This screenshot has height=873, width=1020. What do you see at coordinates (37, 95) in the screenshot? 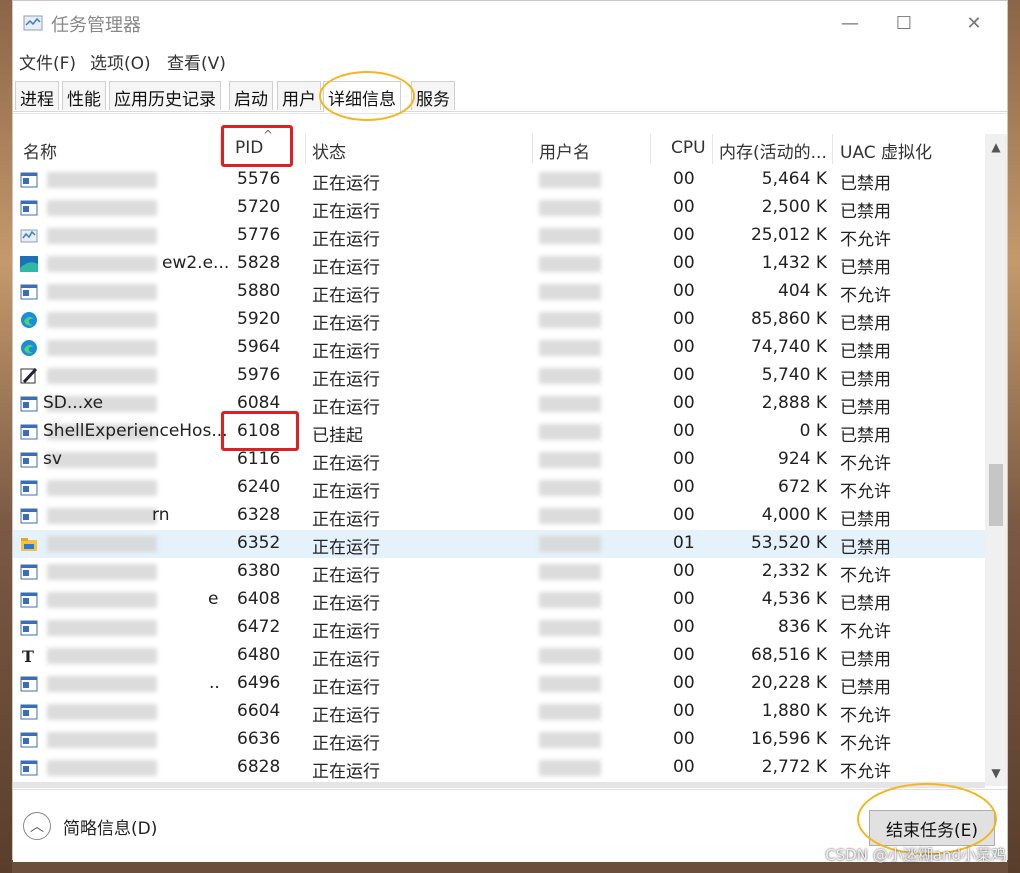
I see `tab-processes: 进程` at bounding box center [37, 95].